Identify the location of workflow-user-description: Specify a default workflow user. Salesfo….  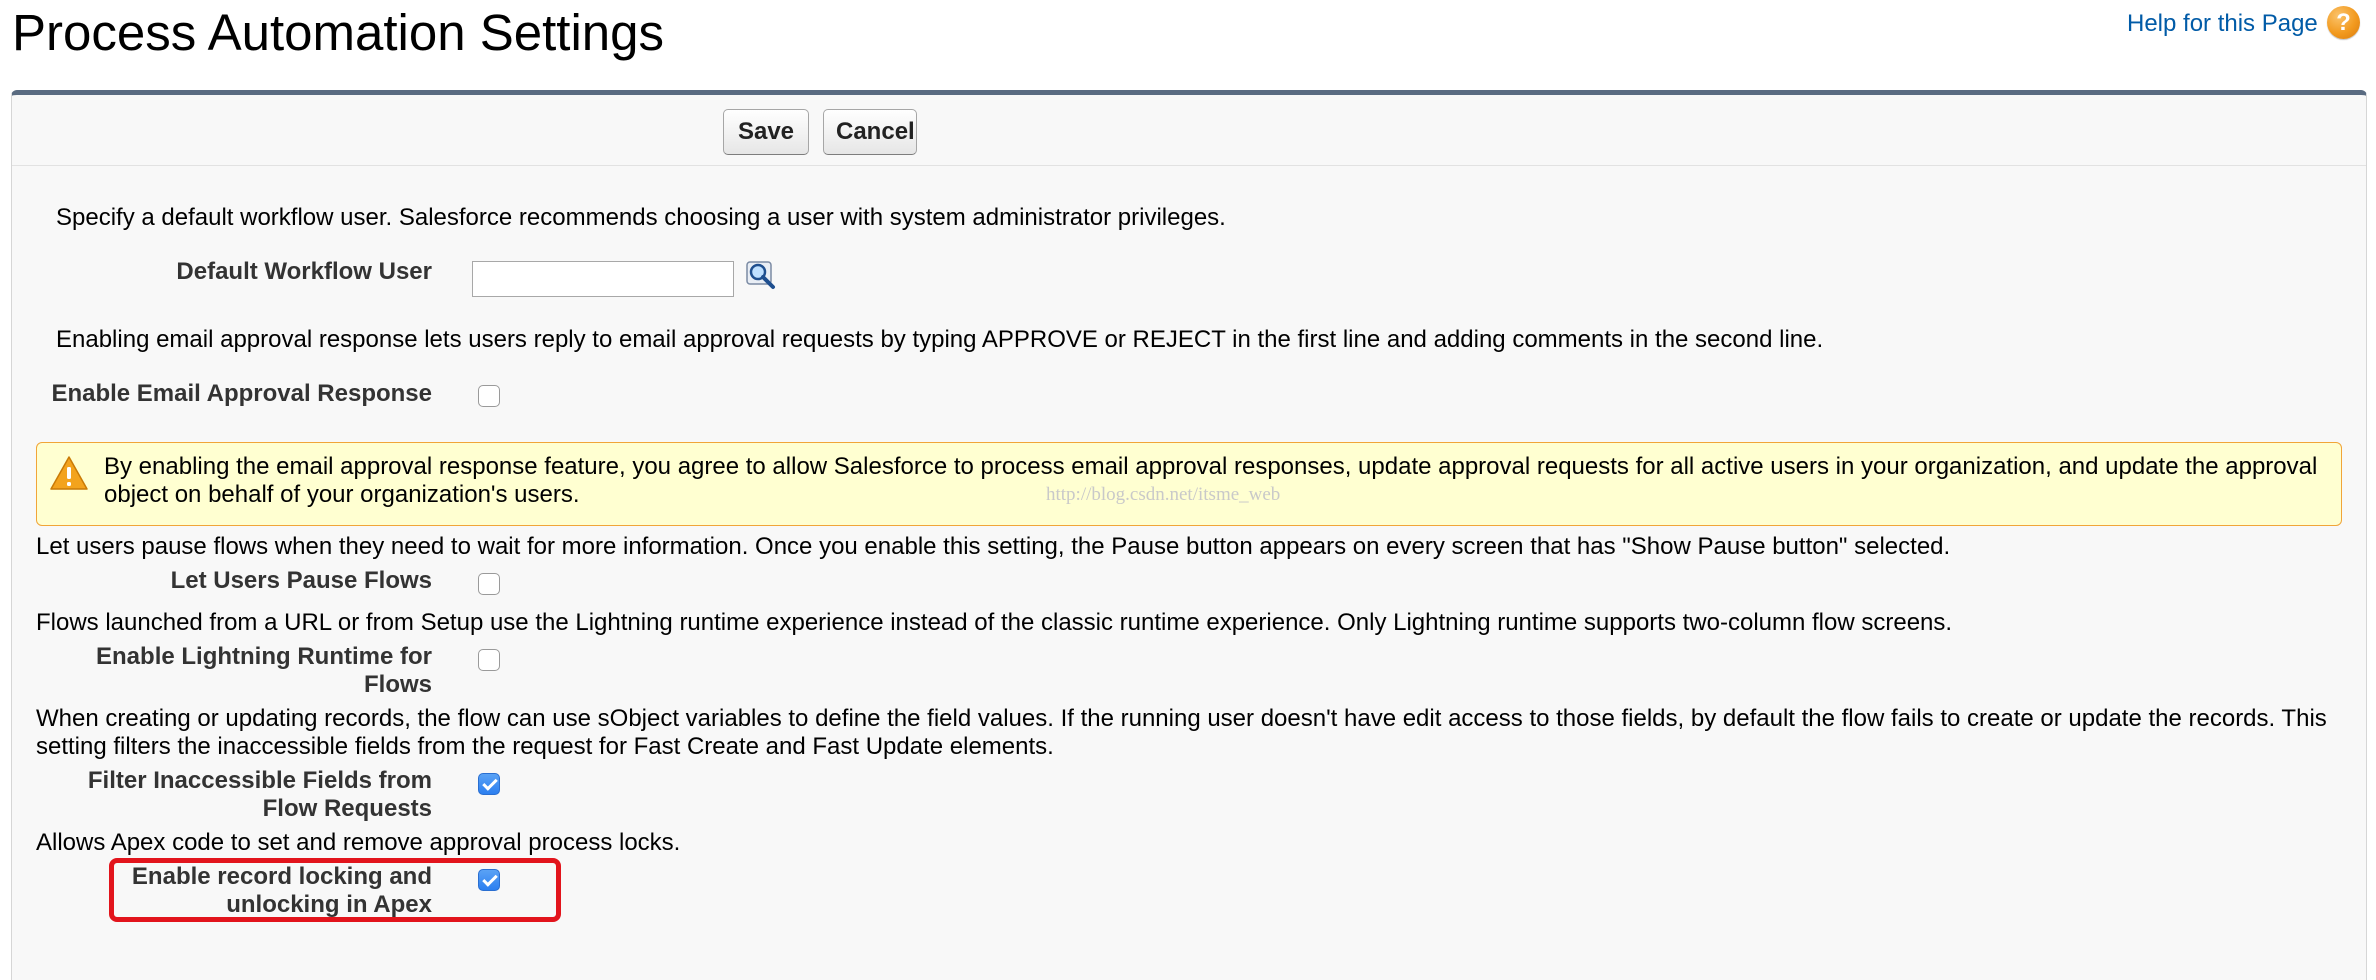
(641, 217).